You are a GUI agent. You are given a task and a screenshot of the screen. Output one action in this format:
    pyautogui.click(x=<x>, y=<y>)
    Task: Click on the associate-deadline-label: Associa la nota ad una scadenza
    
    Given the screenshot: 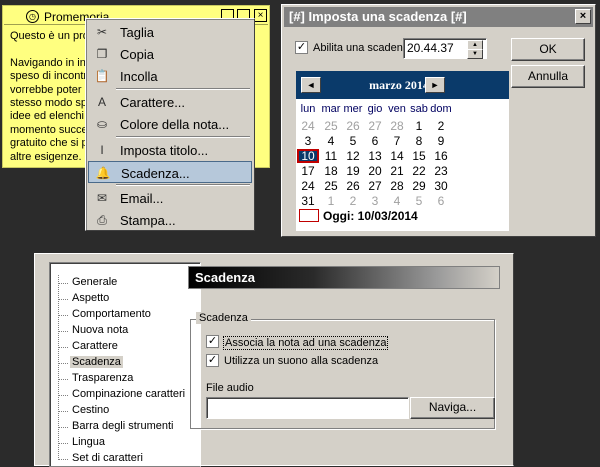 What is the action you would take?
    pyautogui.click(x=306, y=343)
    